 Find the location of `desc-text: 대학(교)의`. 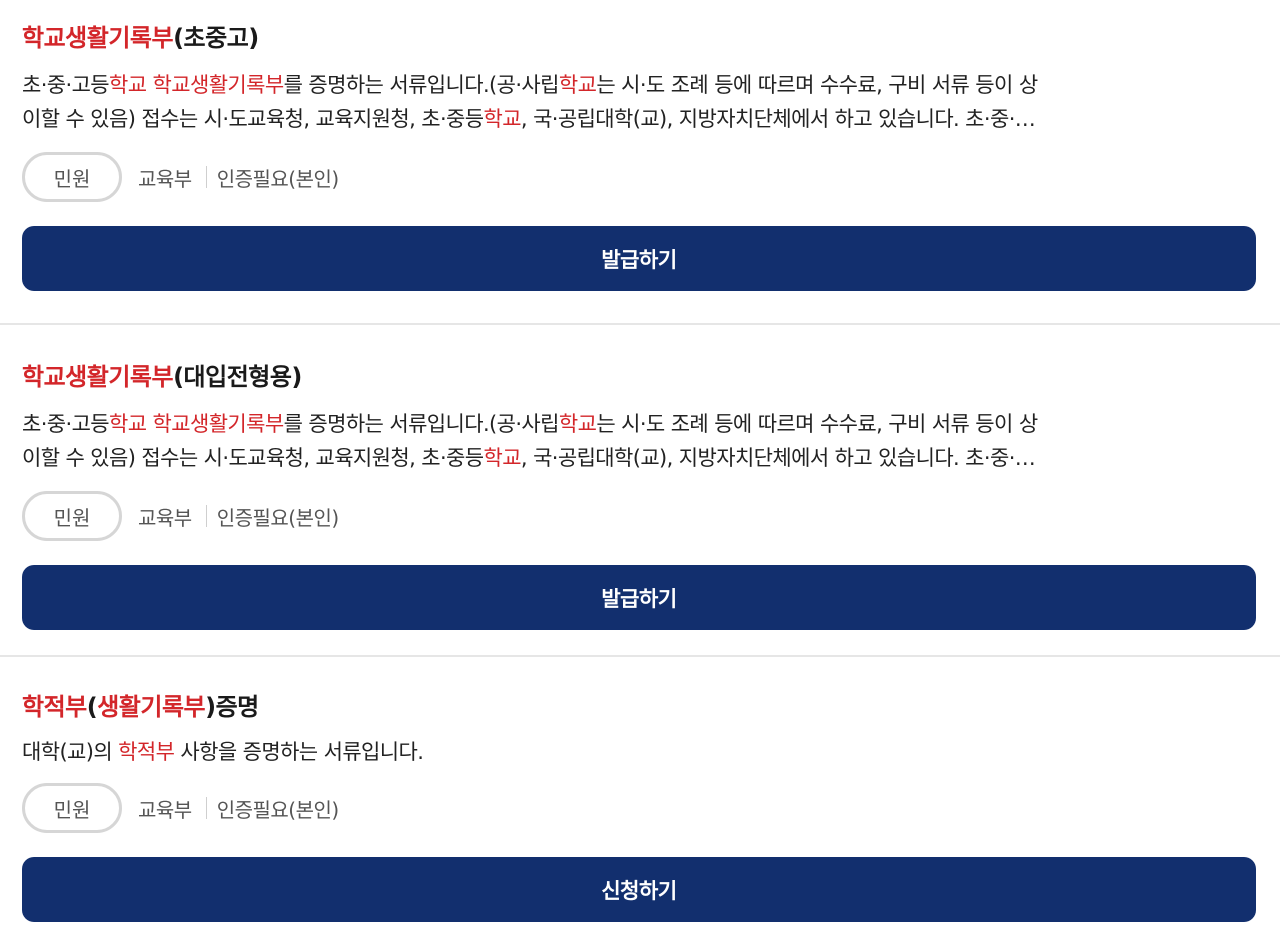

desc-text: 대학(교)의 is located at coordinates (70, 752).